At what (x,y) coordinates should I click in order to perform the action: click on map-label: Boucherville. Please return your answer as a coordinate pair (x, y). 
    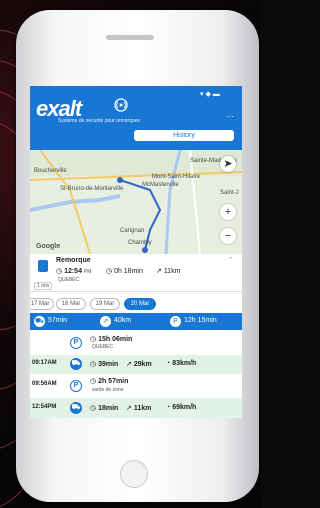
    Looking at the image, I should click on (50, 171).